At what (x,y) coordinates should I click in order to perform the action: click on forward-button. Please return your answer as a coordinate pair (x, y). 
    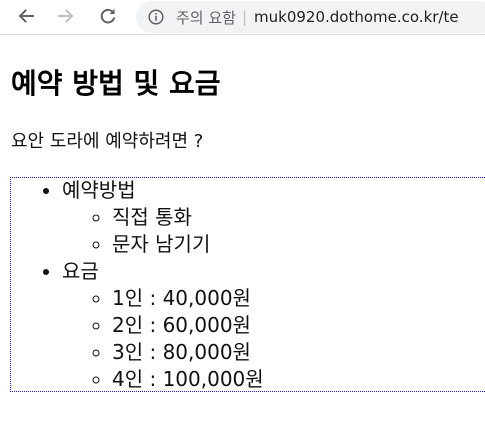
    Looking at the image, I should click on (66, 16).